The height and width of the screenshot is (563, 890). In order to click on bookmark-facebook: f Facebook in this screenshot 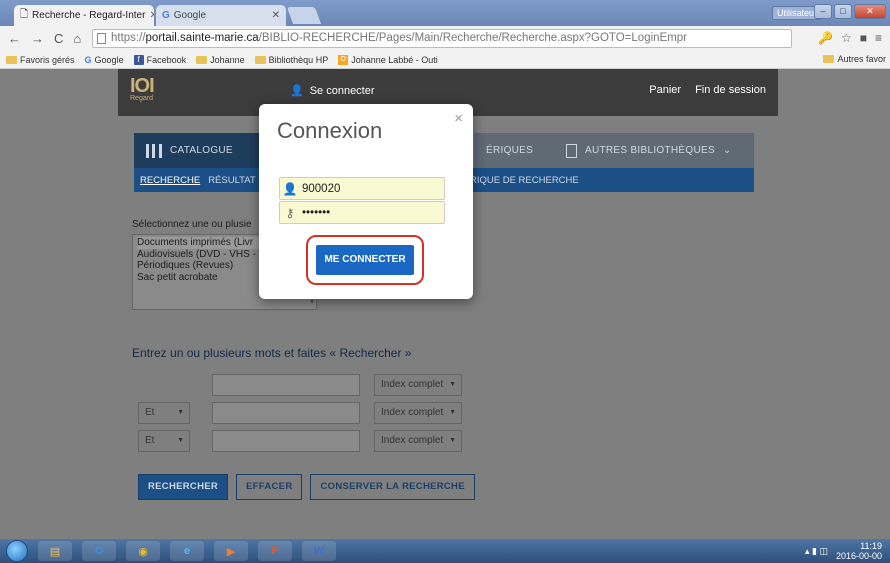, I will do `click(159, 59)`.